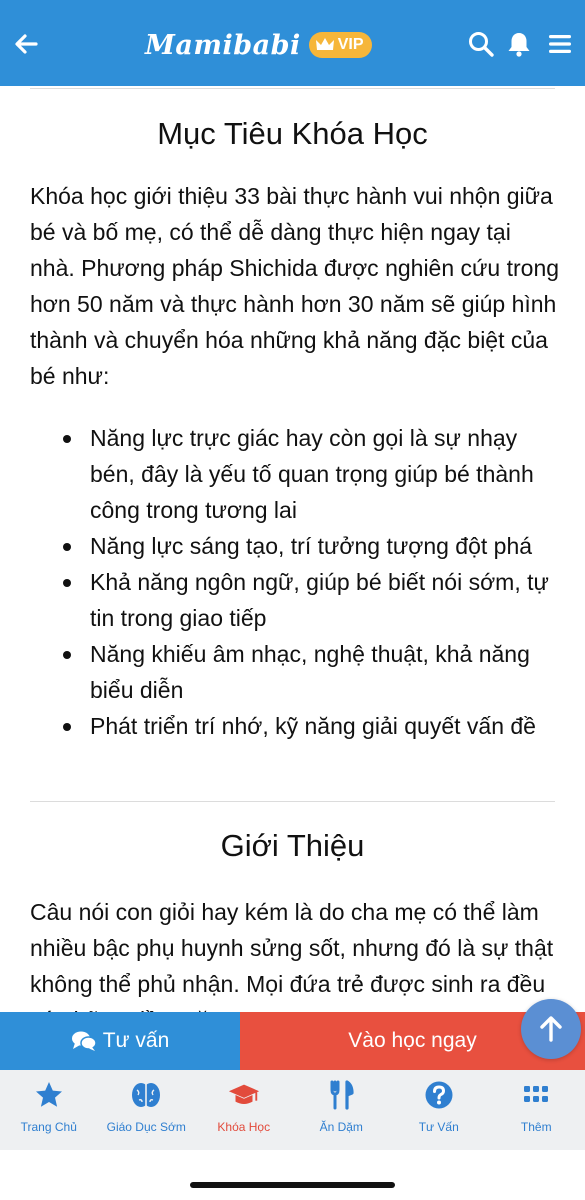  Describe the element at coordinates (292, 845) in the screenshot. I see `intro-title: Giới Thiệu` at that location.